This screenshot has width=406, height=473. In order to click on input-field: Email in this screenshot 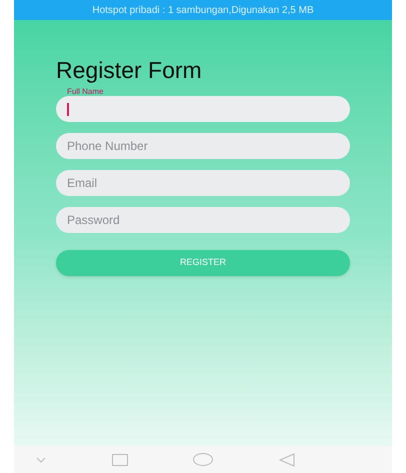, I will do `click(203, 183)`.